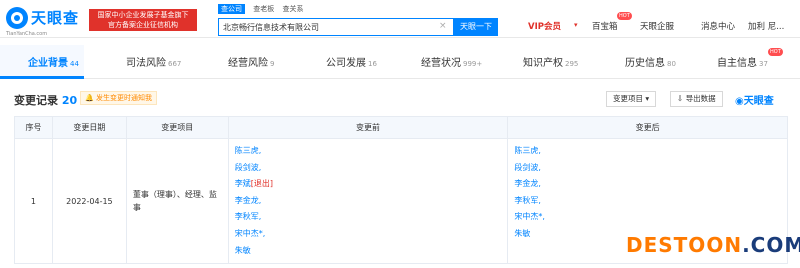  I want to click on person-link: 李斌, so click(243, 183).